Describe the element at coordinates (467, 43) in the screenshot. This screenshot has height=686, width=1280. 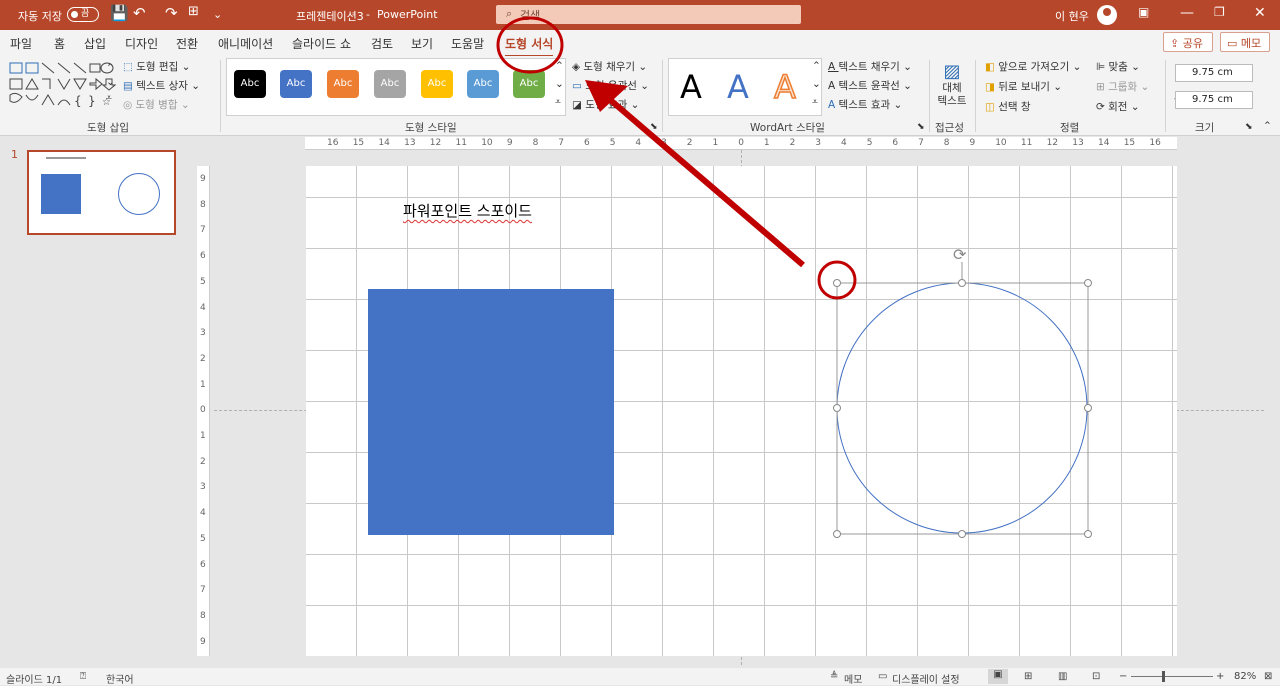
I see `tab-help: 도움말` at that location.